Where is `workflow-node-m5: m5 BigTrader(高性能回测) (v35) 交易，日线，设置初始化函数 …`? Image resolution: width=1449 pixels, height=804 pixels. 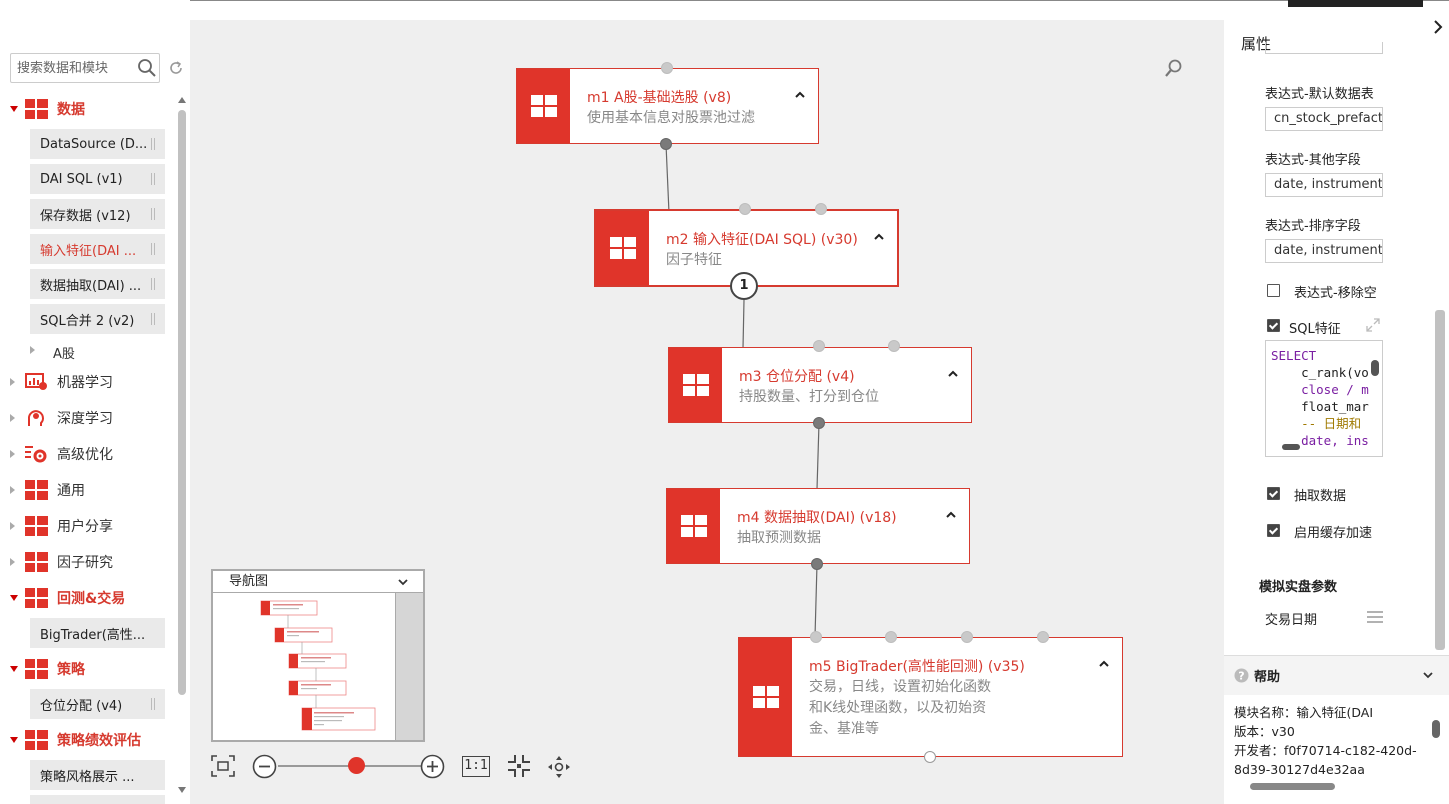 workflow-node-m5: m5 BigTrader(高性能回测) (v35) 交易，日线，设置初始化函数 … is located at coordinates (930, 697).